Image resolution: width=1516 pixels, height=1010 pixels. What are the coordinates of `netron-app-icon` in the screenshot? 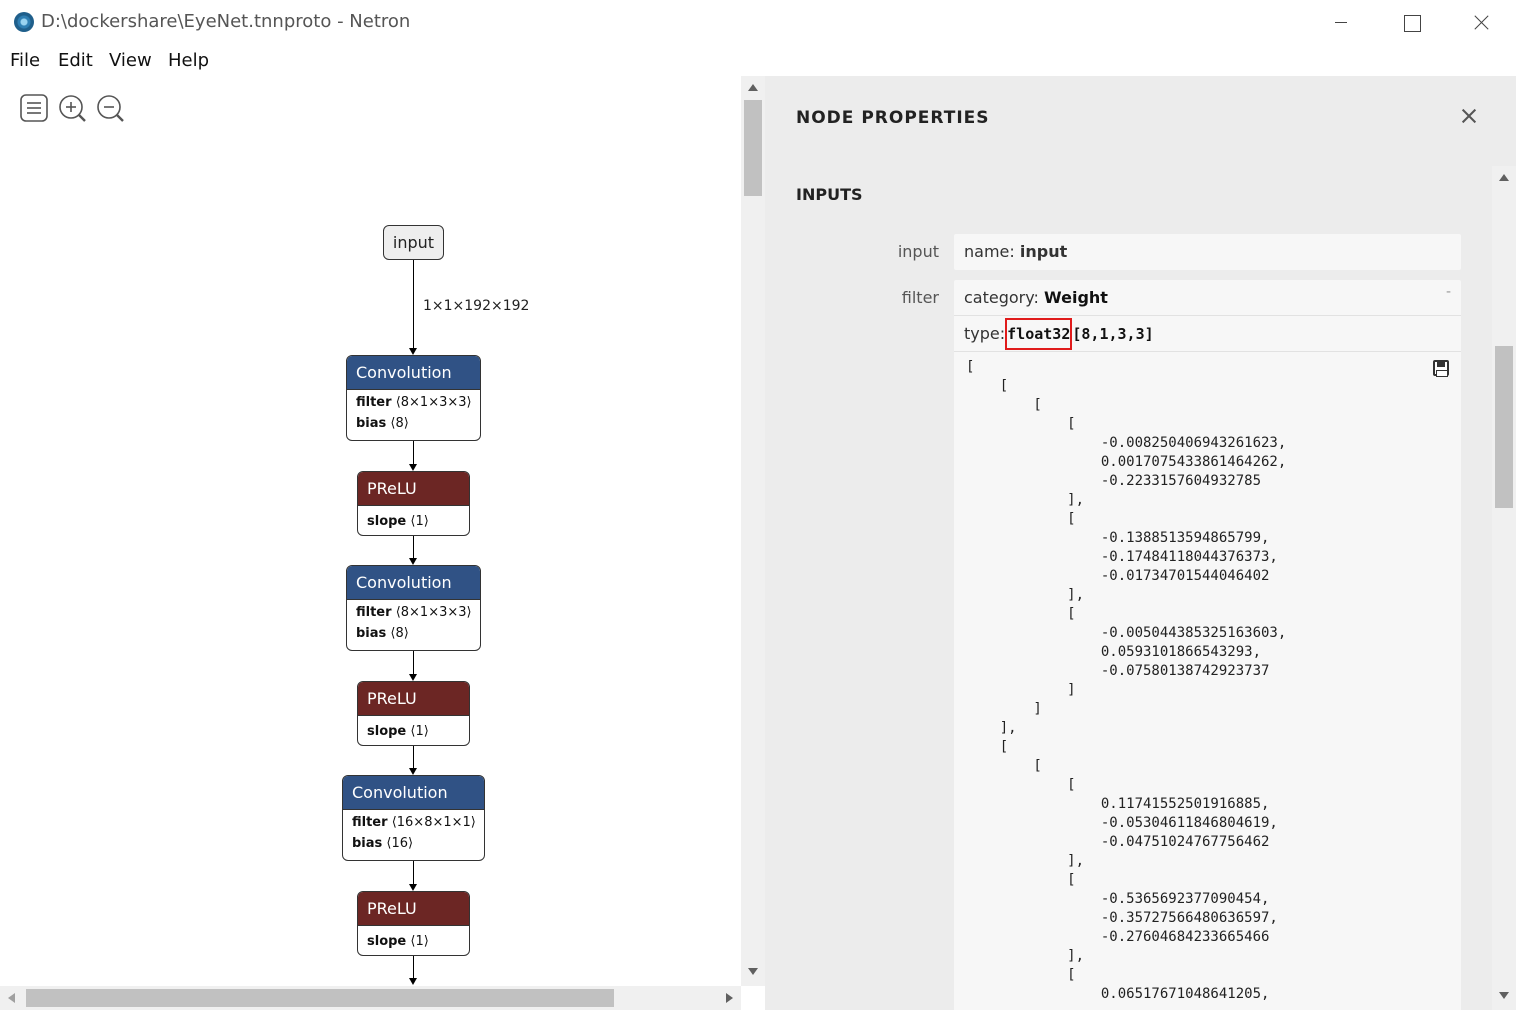 It's located at (24, 22).